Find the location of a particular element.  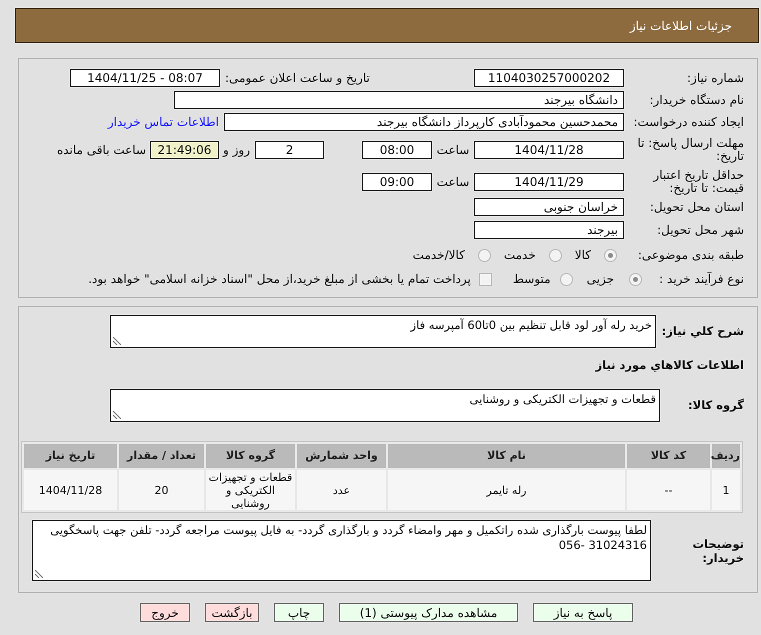

validity-date-field: 1404/11/29 is located at coordinates (549, 182).